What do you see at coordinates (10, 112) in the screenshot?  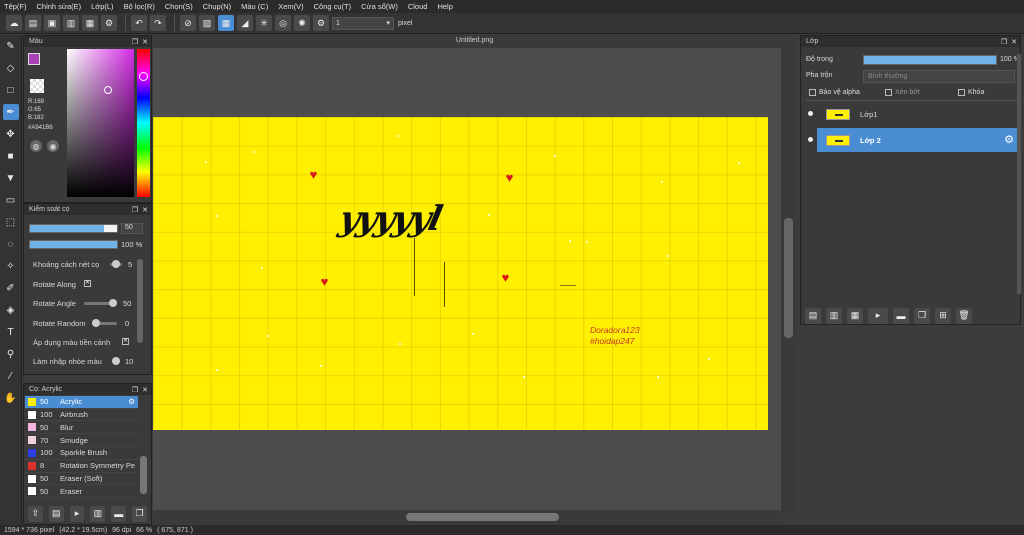 I see `pen-tool-icon: ✒` at bounding box center [10, 112].